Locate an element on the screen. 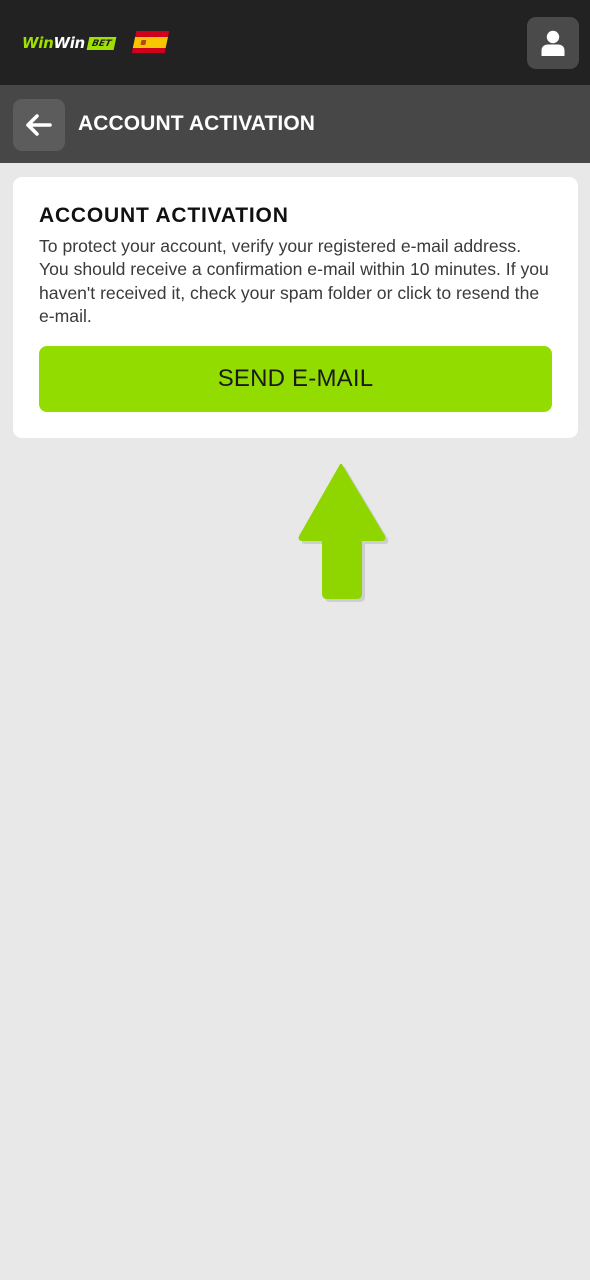 The image size is (590, 1280). winwinbet-logo: WinWin BET is located at coordinates (69, 43).